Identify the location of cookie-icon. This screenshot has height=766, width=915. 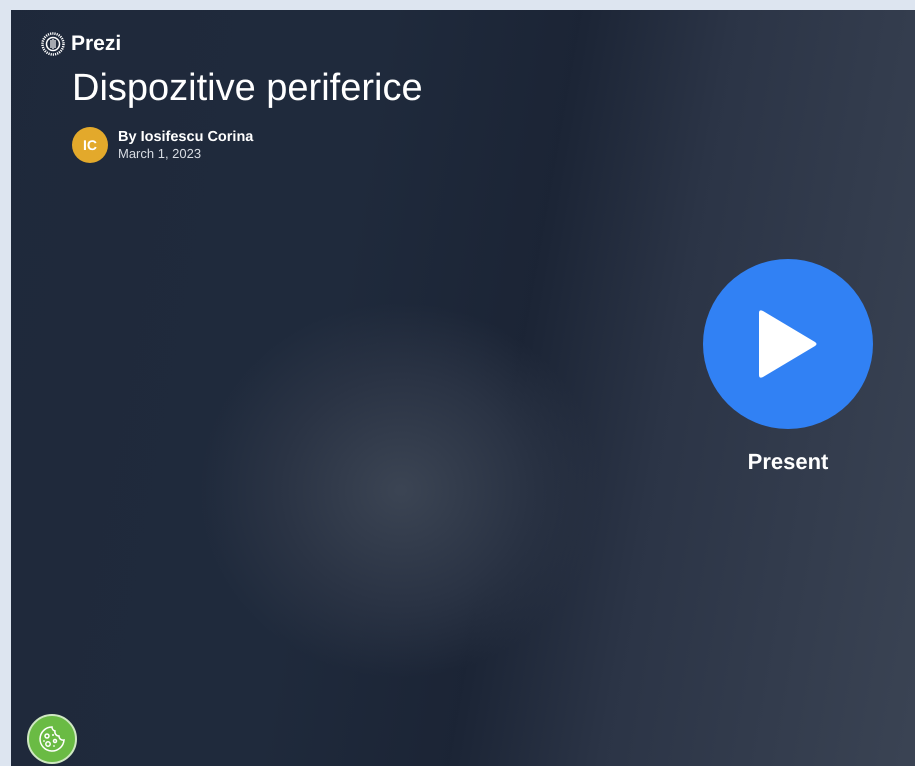
(52, 739).